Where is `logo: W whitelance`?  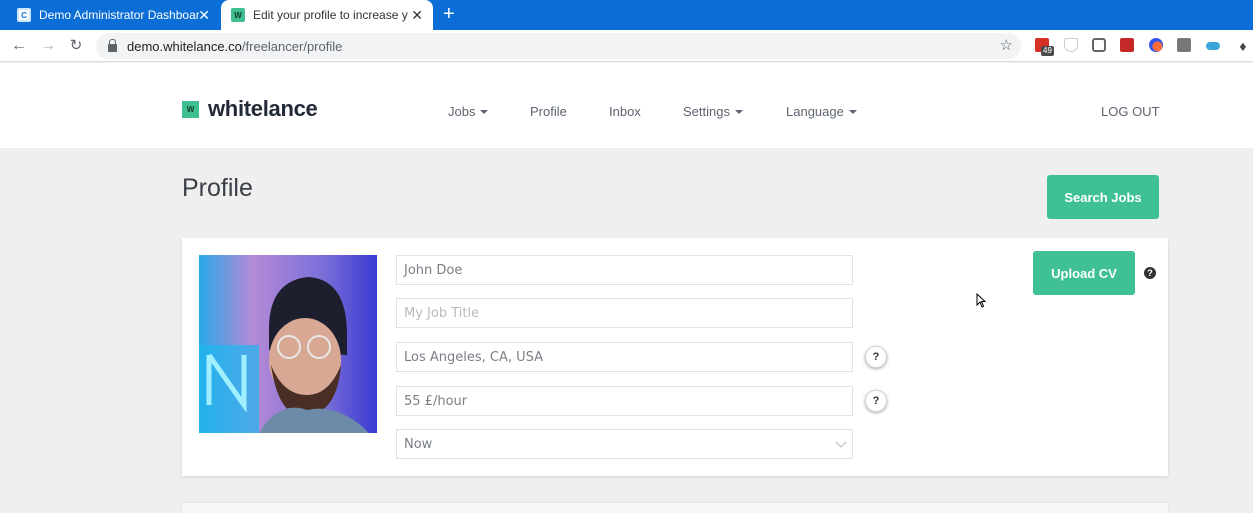 logo: W whitelance is located at coordinates (250, 109).